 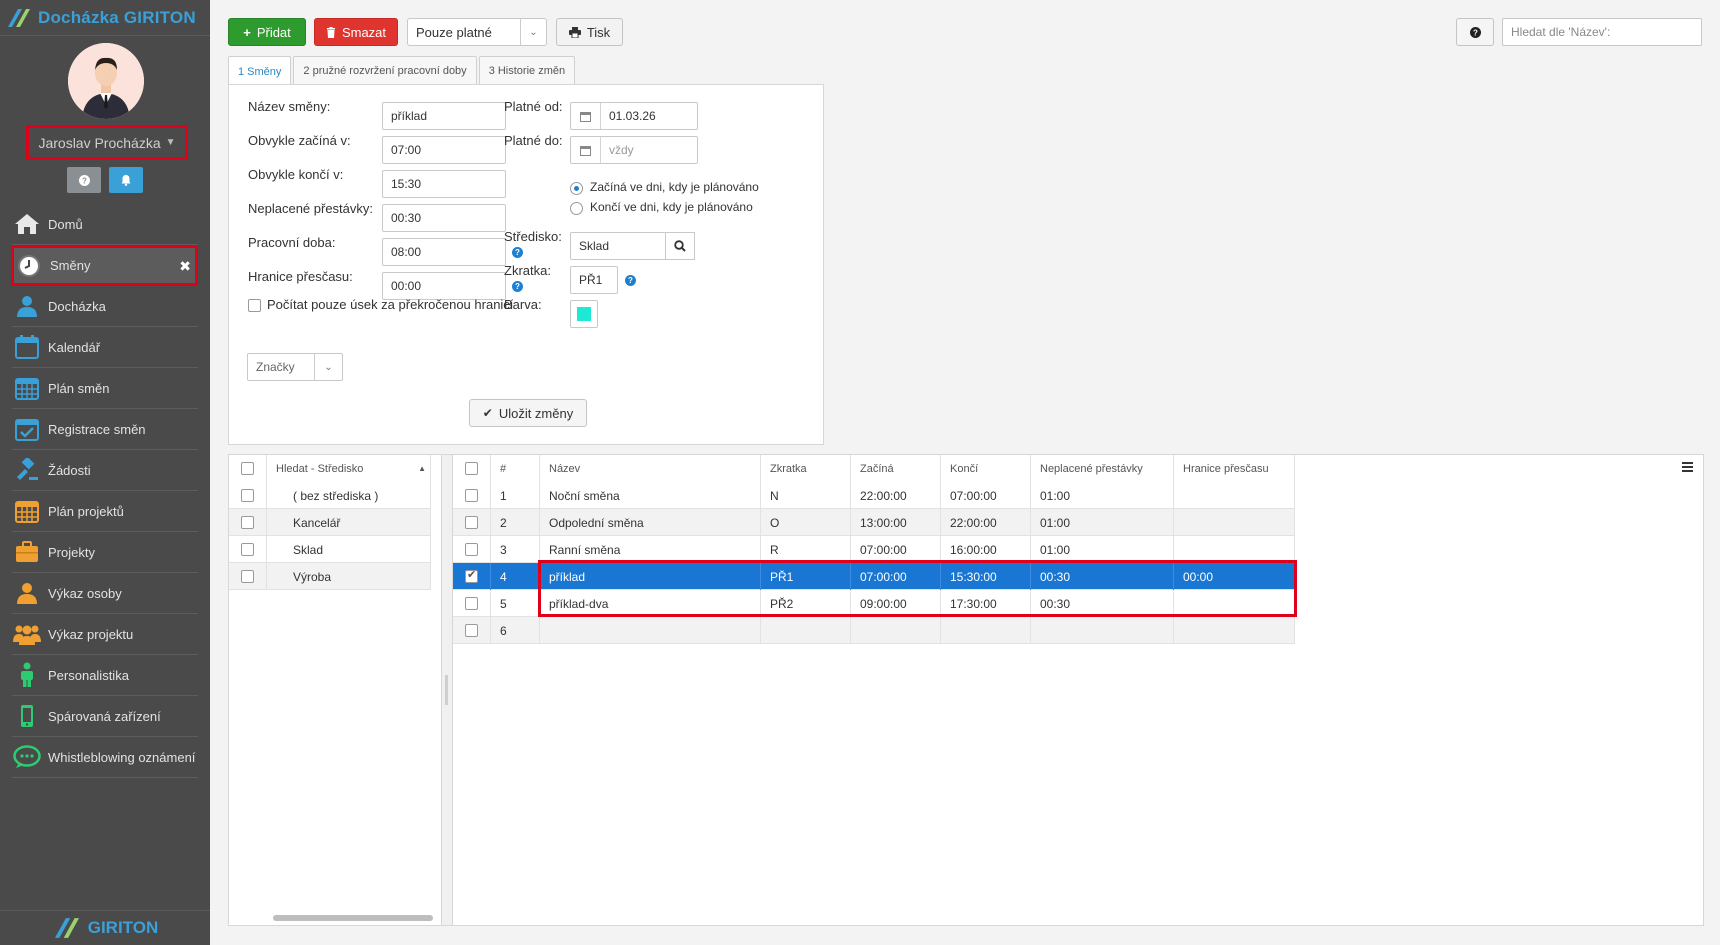 I want to click on sidebar-item-person-report: Výkaz osoby, so click(x=105, y=593).